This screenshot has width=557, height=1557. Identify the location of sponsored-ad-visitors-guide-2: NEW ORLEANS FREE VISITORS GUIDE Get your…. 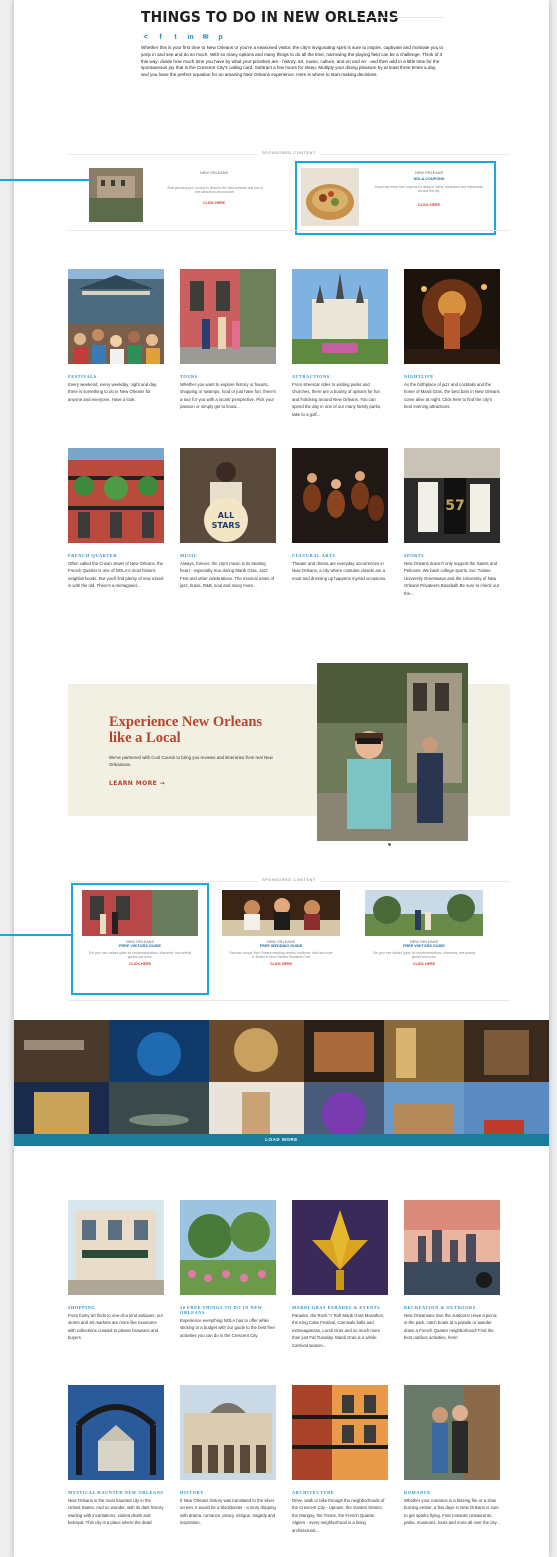
(424, 940).